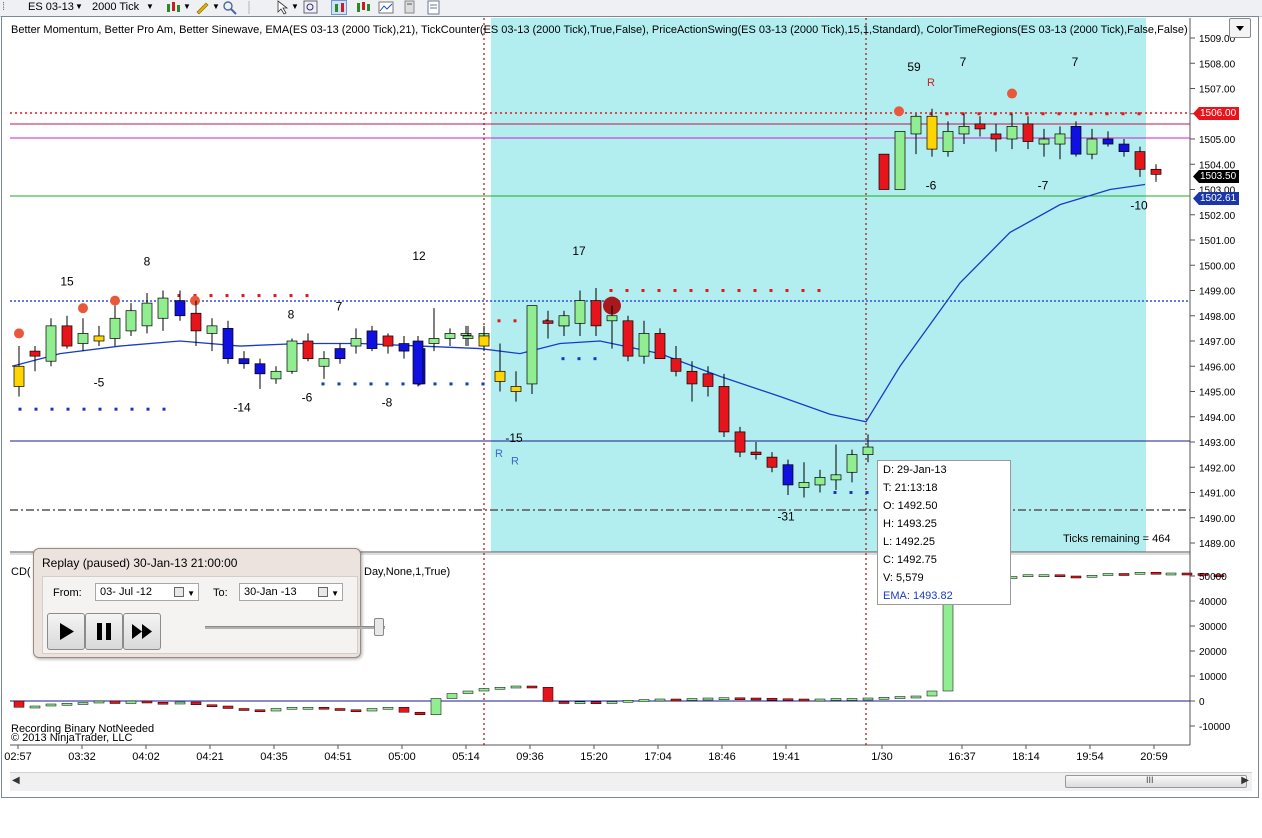 This screenshot has width=1262, height=838. Describe the element at coordinates (1026, 757) in the screenshot. I see `time-tick-label: 18:14` at that location.